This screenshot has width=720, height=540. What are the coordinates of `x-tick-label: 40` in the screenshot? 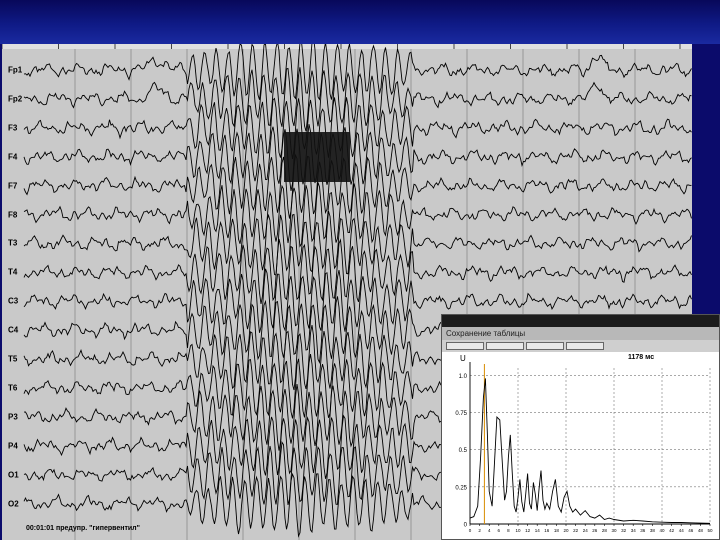 It's located at (662, 530).